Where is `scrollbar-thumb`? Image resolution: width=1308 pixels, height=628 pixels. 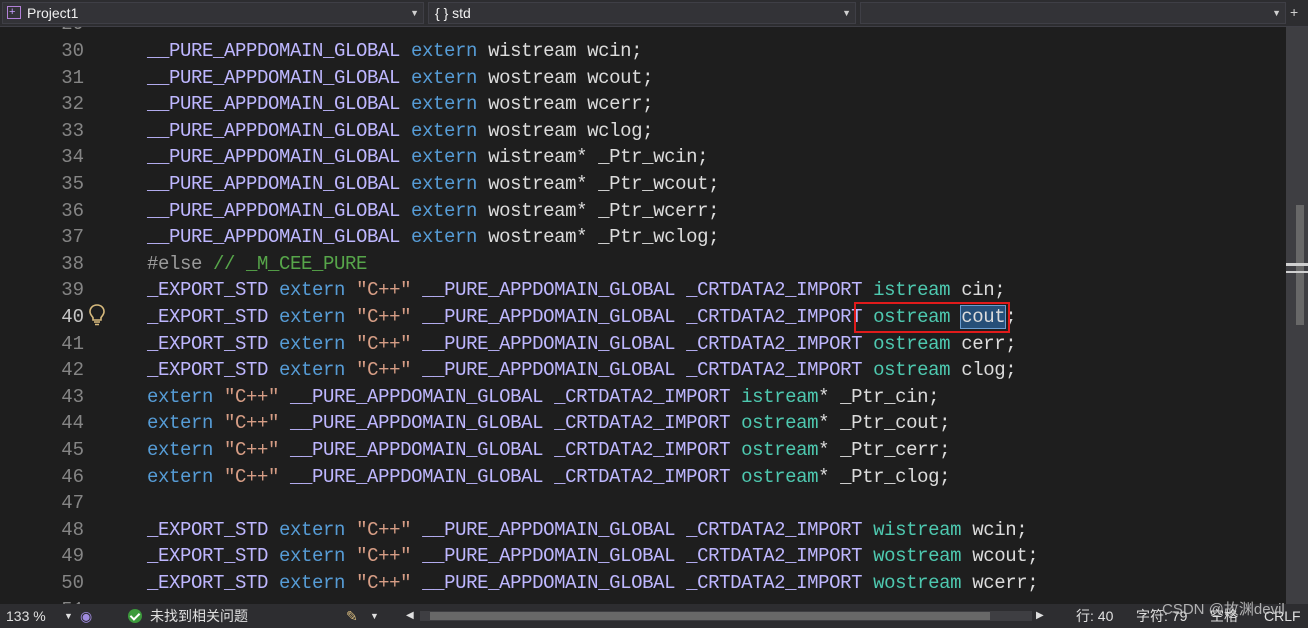 scrollbar-thumb is located at coordinates (710, 616).